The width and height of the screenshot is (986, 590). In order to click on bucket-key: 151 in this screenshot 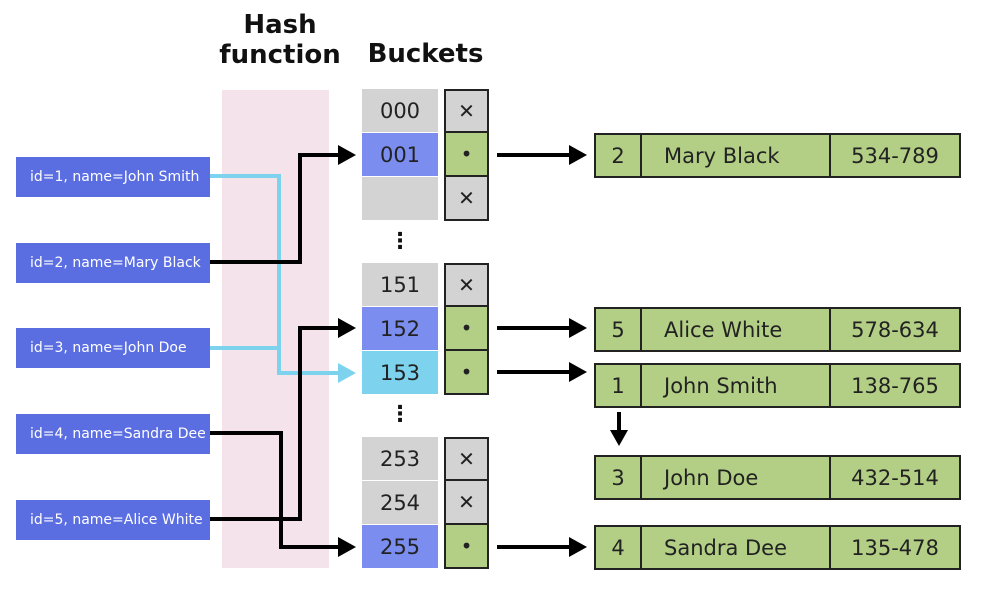, I will do `click(400, 284)`.